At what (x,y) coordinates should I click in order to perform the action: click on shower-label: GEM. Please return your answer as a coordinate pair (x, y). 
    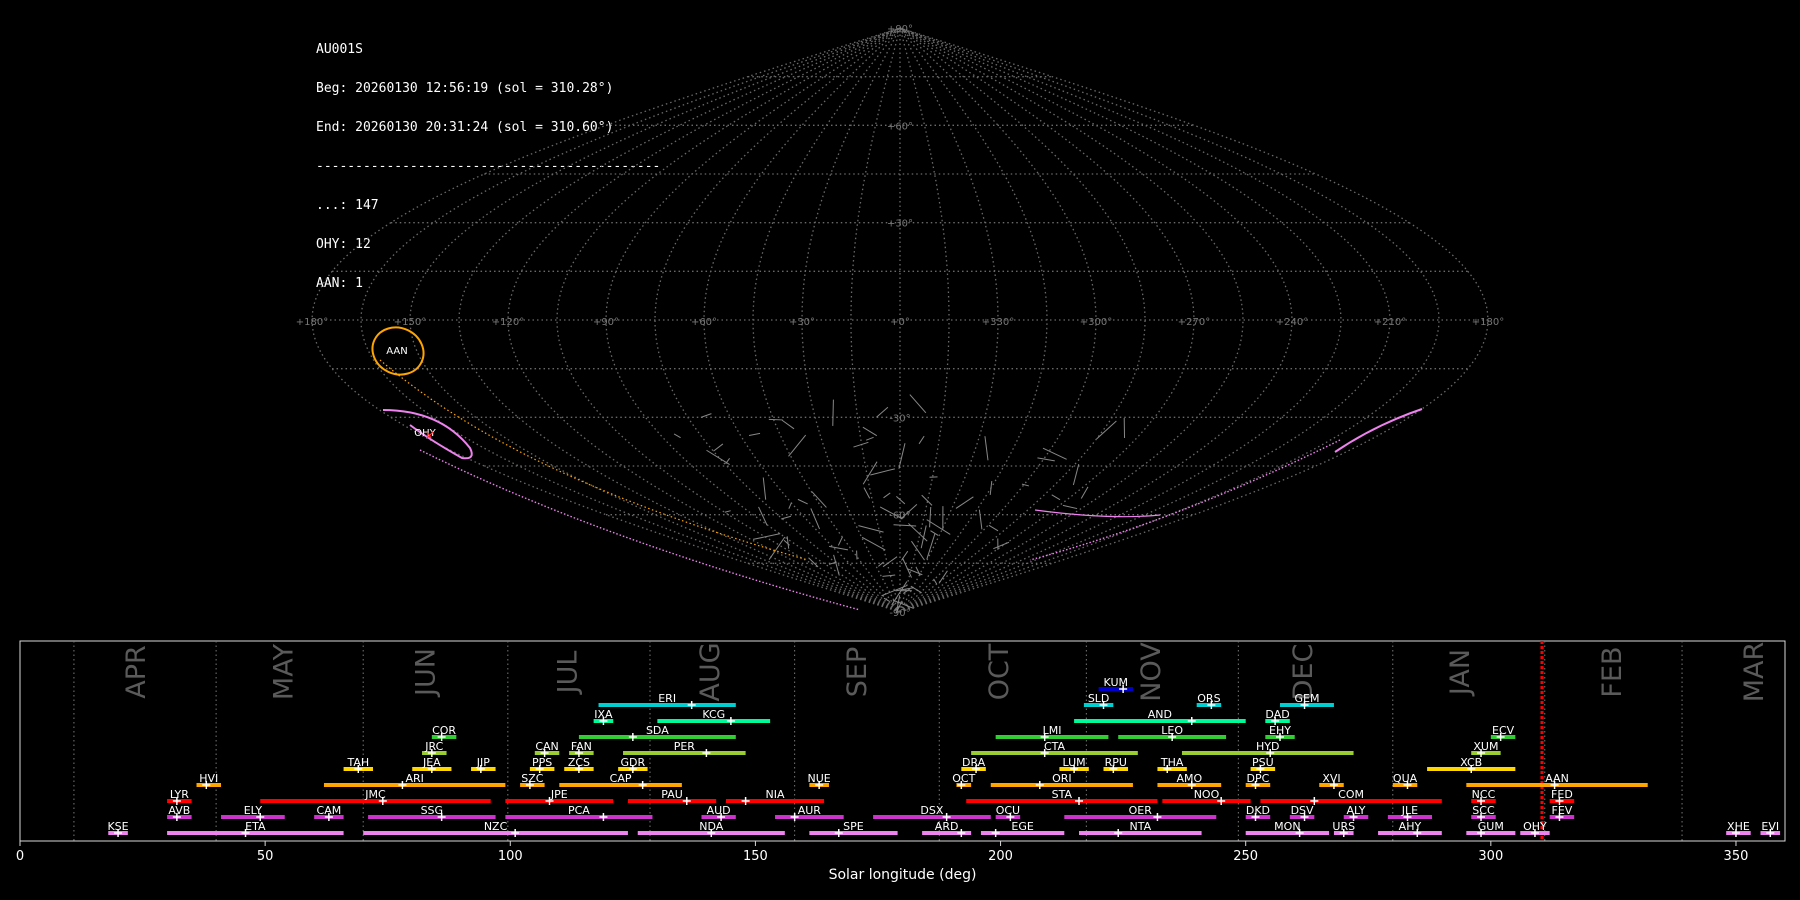
    Looking at the image, I should click on (1306, 698).